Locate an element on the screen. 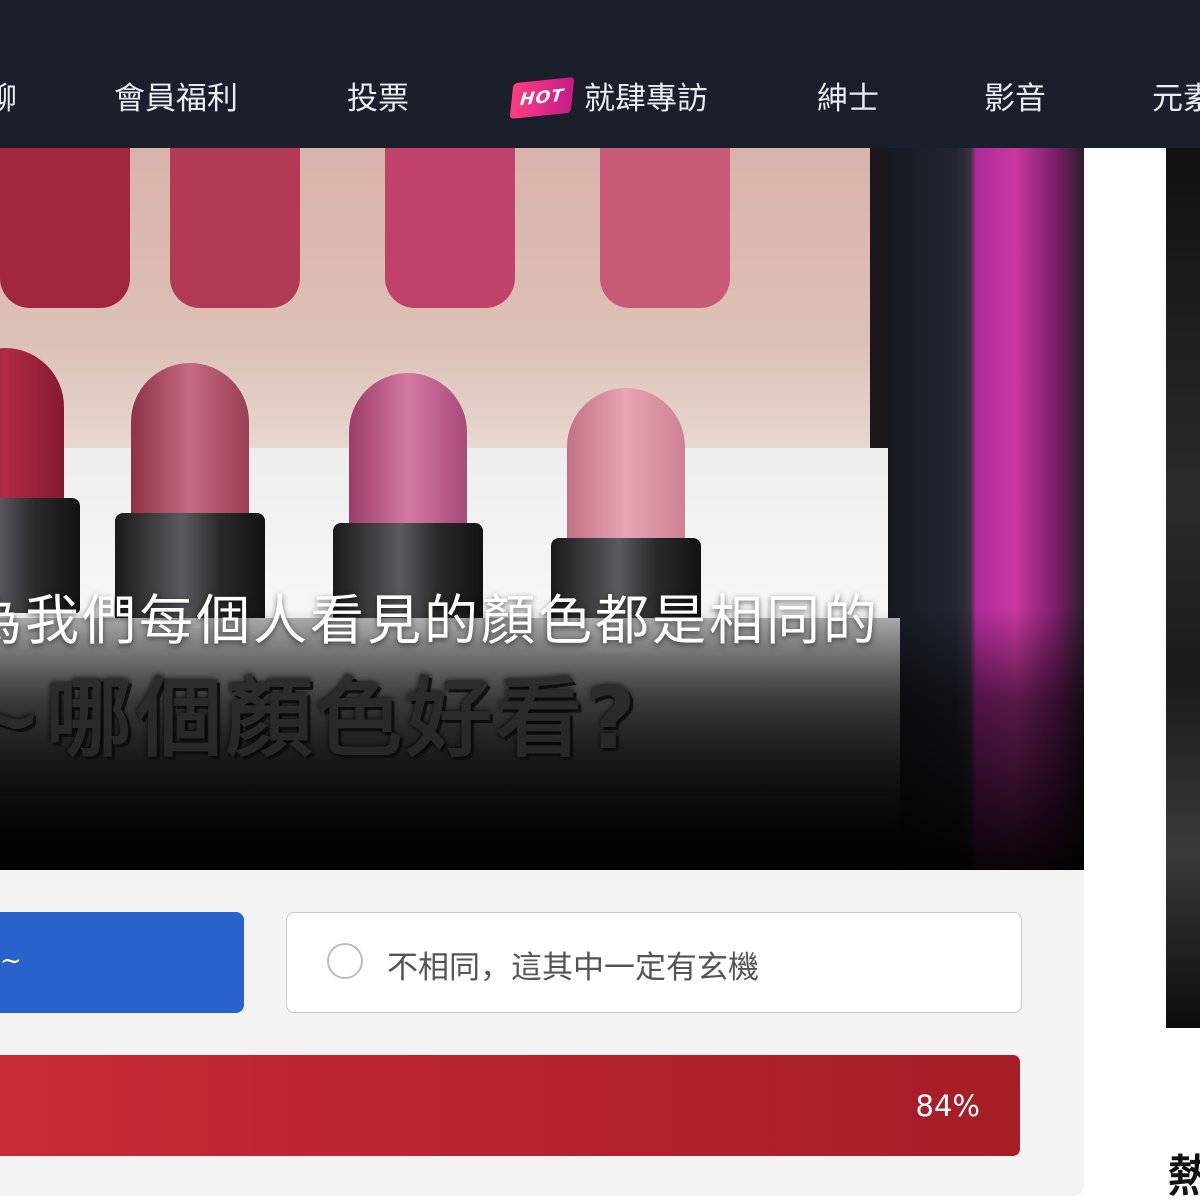 The height and width of the screenshot is (1204, 1200). top-nav-bar: 聊 會員福利 投票 HOT 就肆專訪 紳士 影音 元素 is located at coordinates (600, 74).